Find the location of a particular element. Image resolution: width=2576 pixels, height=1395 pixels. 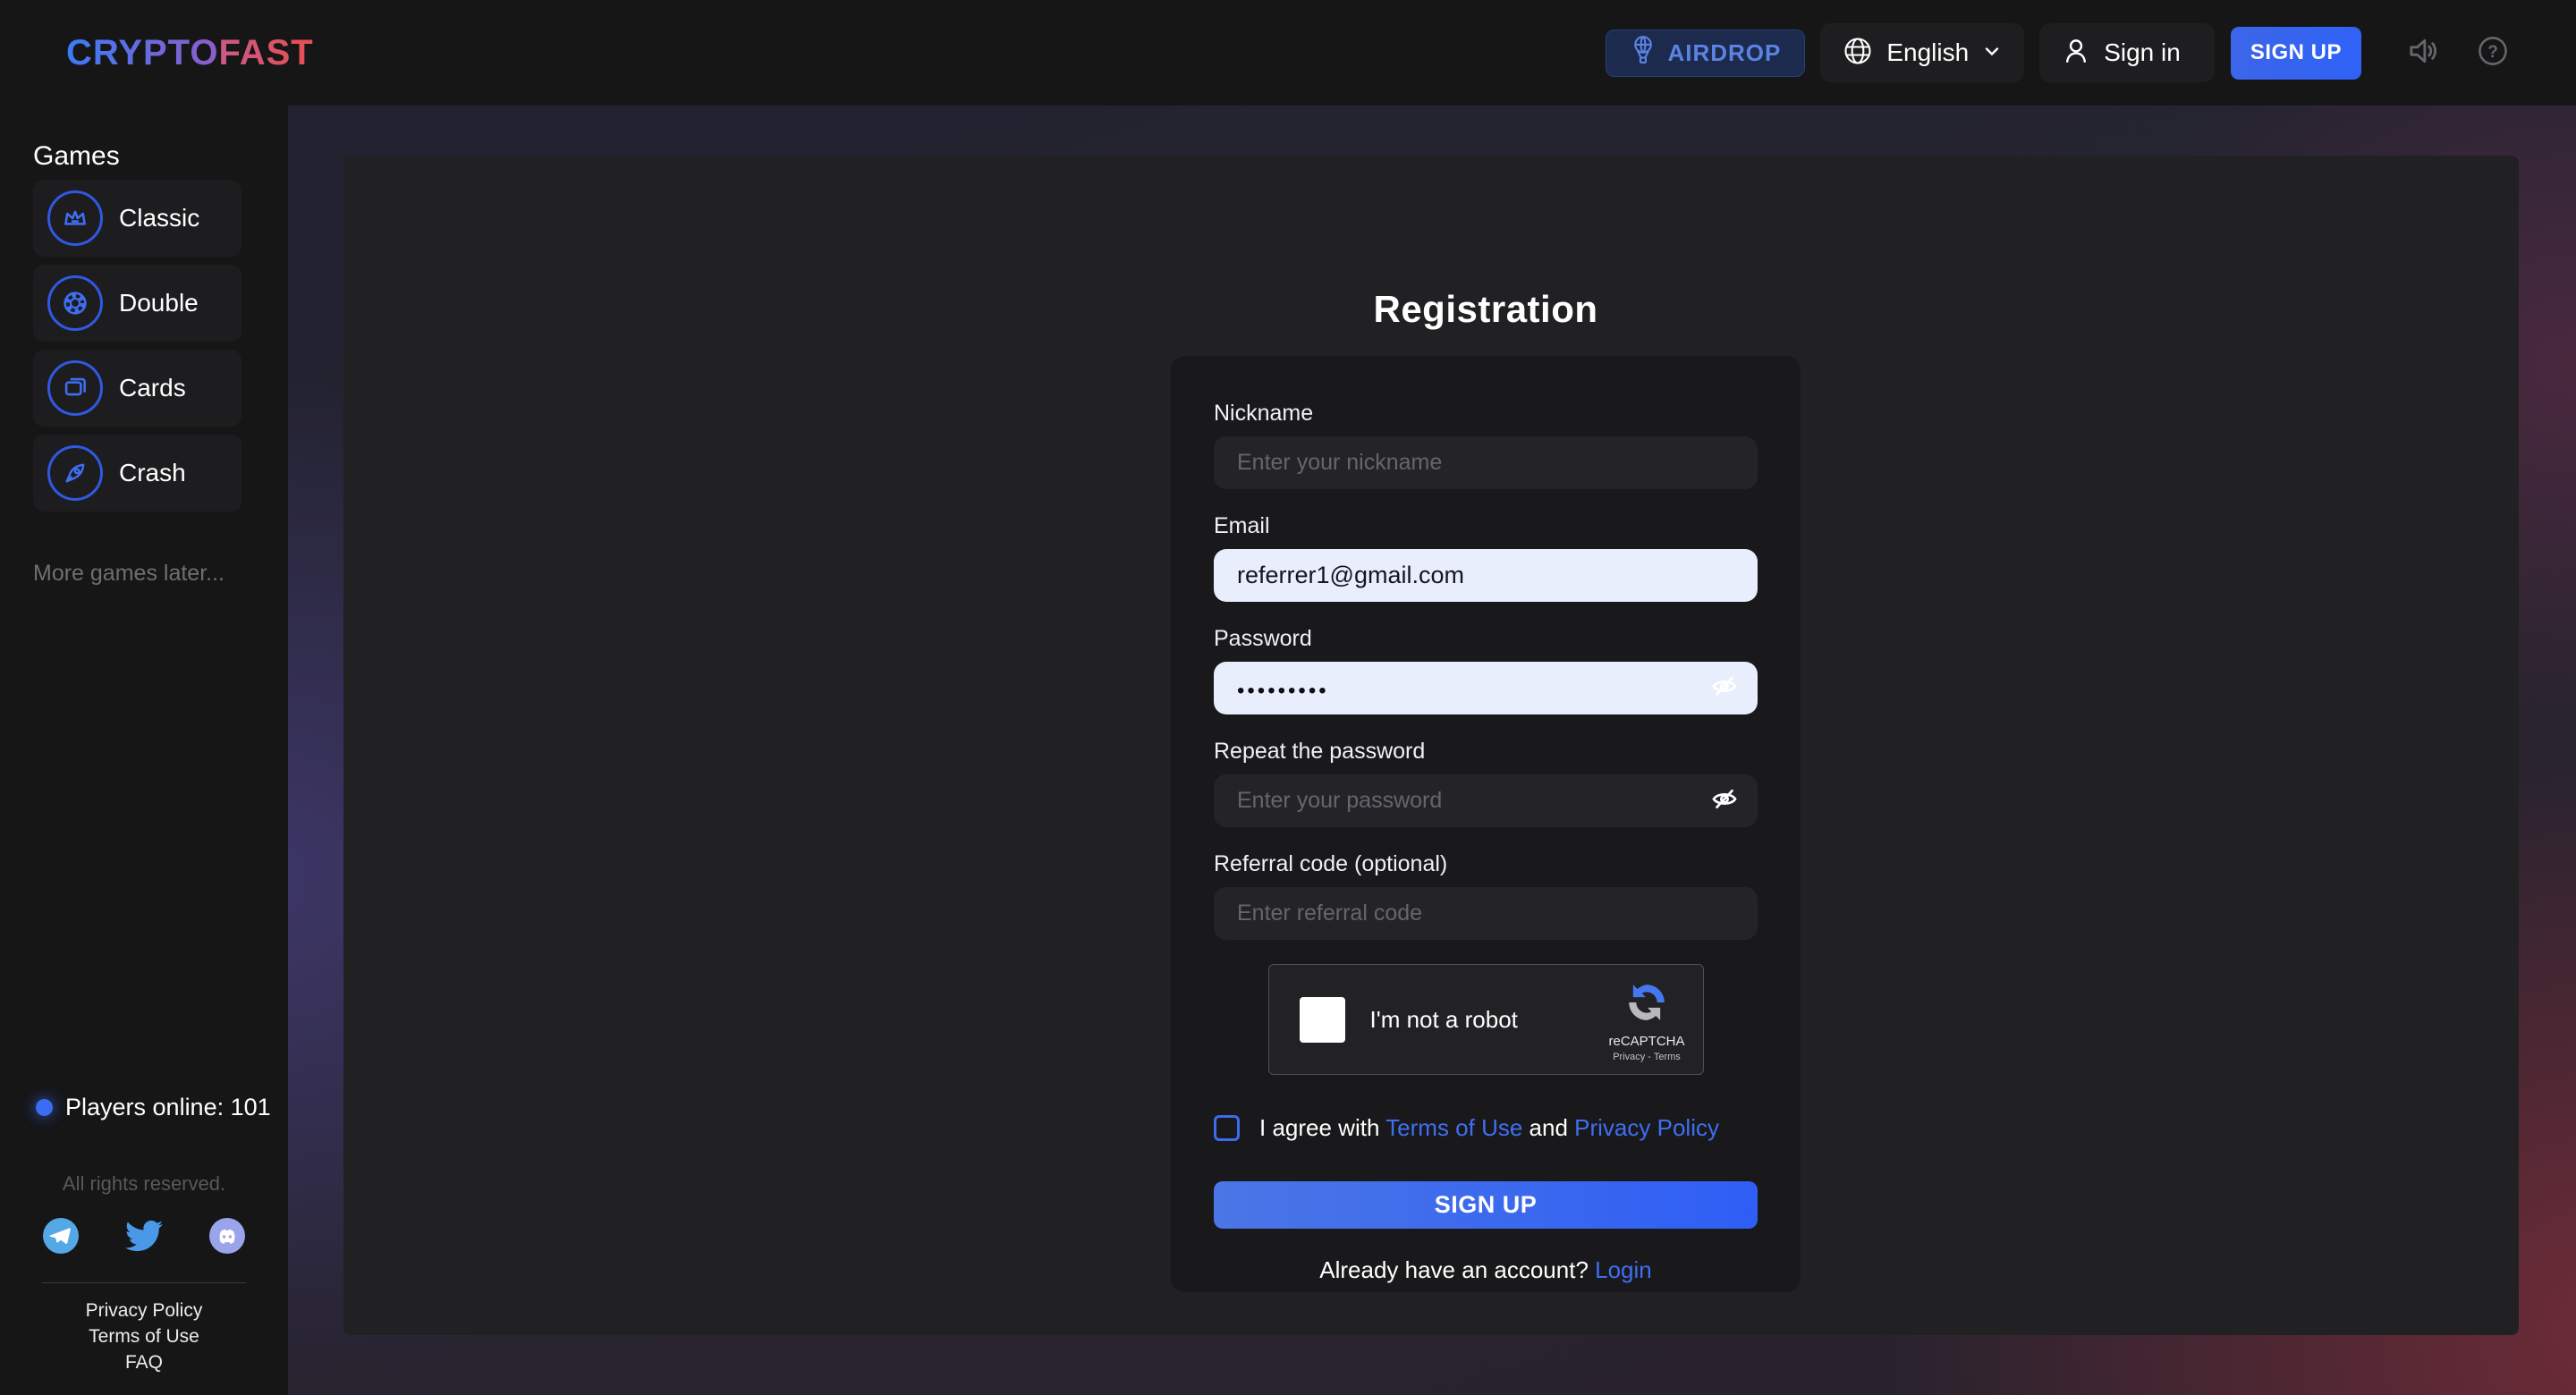

help-icon: ? is located at coordinates (2493, 53).